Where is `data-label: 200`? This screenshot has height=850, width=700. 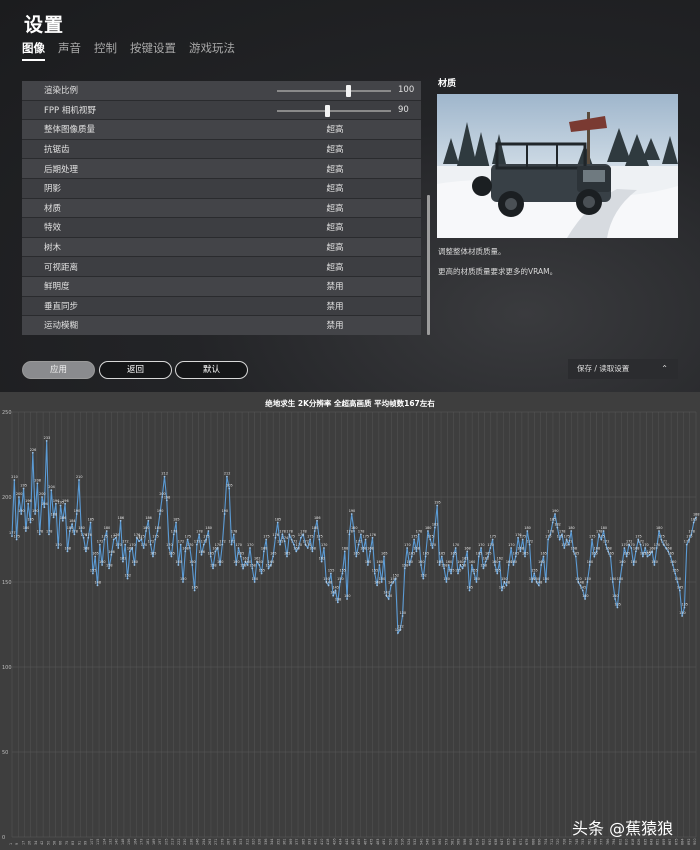 data-label: 200 is located at coordinates (42, 494).